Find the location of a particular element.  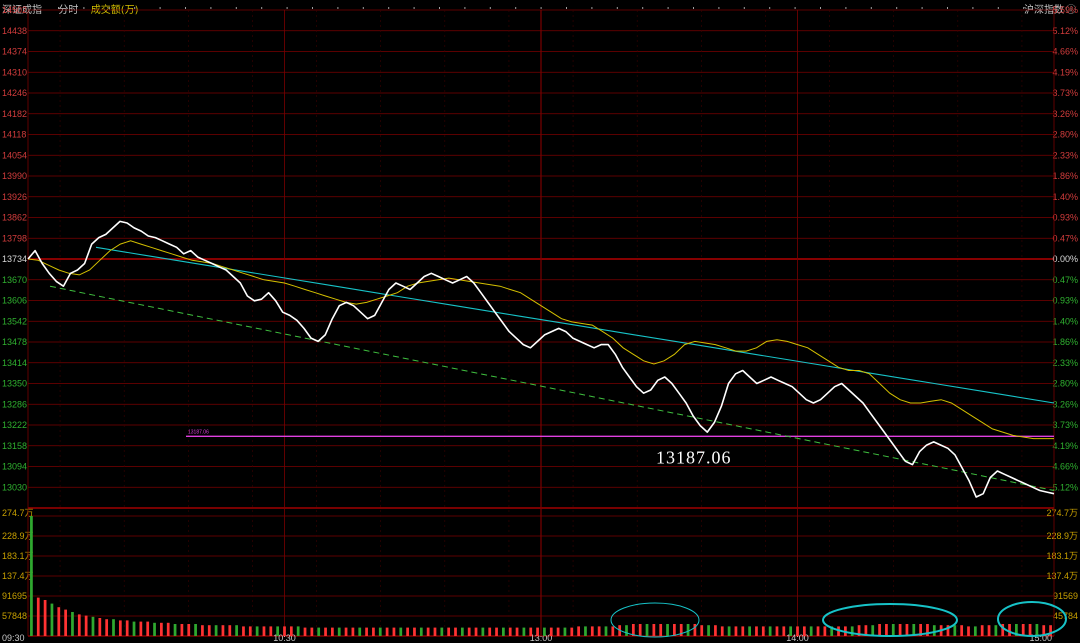

y-left-tick-label: 13222 is located at coordinates (14, 425).